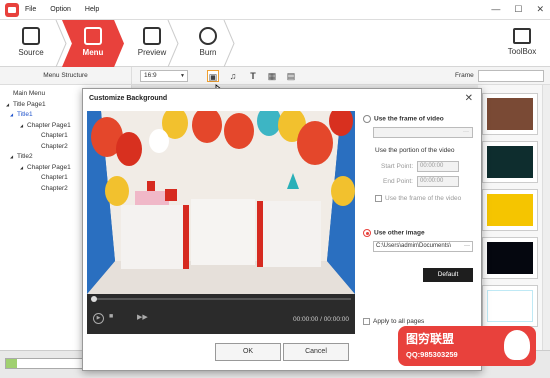  I want to click on use-frame-checkbox, so click(378, 198).